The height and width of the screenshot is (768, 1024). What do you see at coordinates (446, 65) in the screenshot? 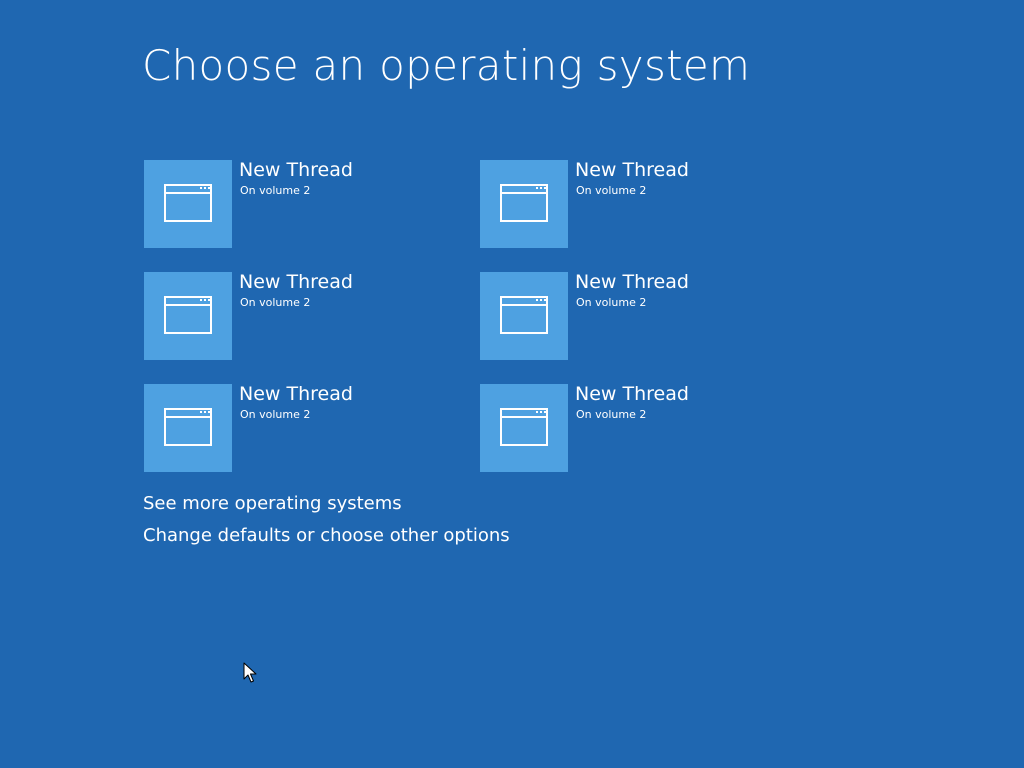
I see `page-title: Choose an operating system` at bounding box center [446, 65].